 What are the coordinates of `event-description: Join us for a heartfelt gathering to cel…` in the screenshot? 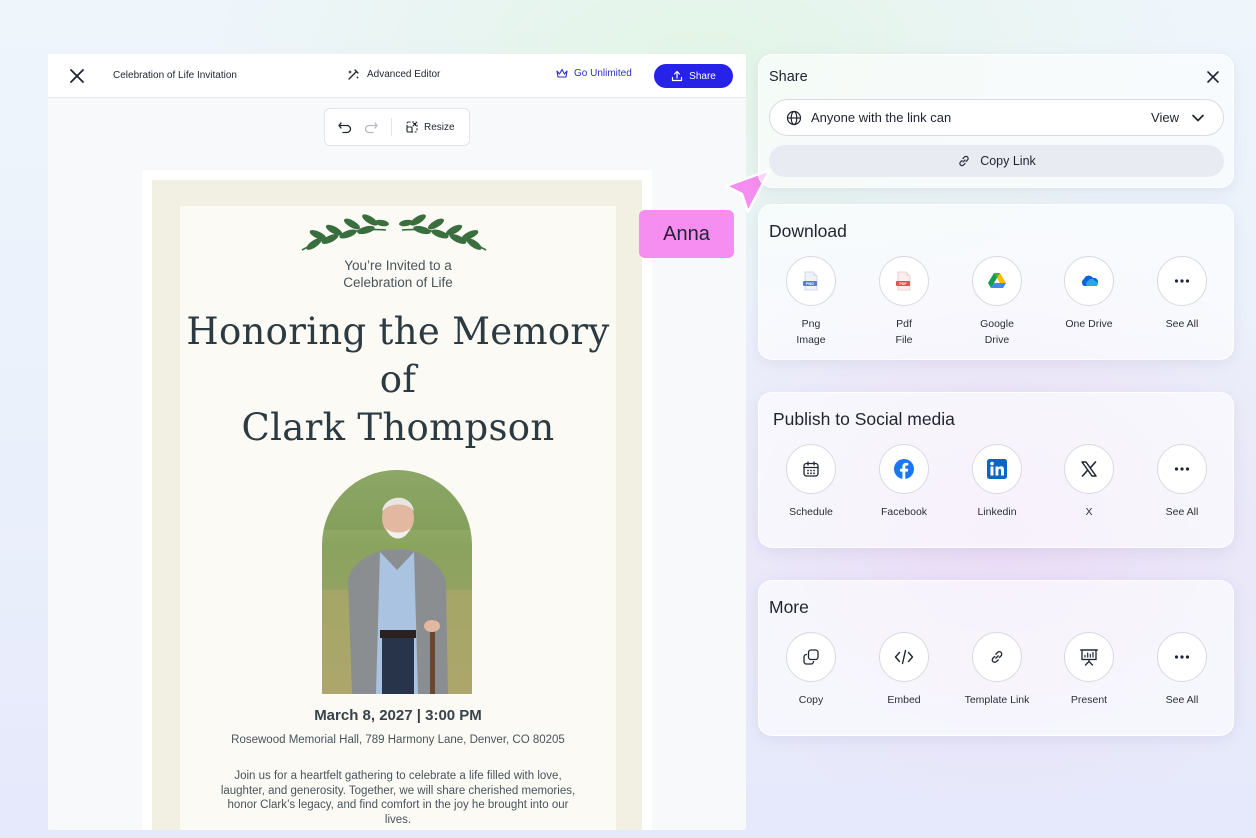 It's located at (398, 798).